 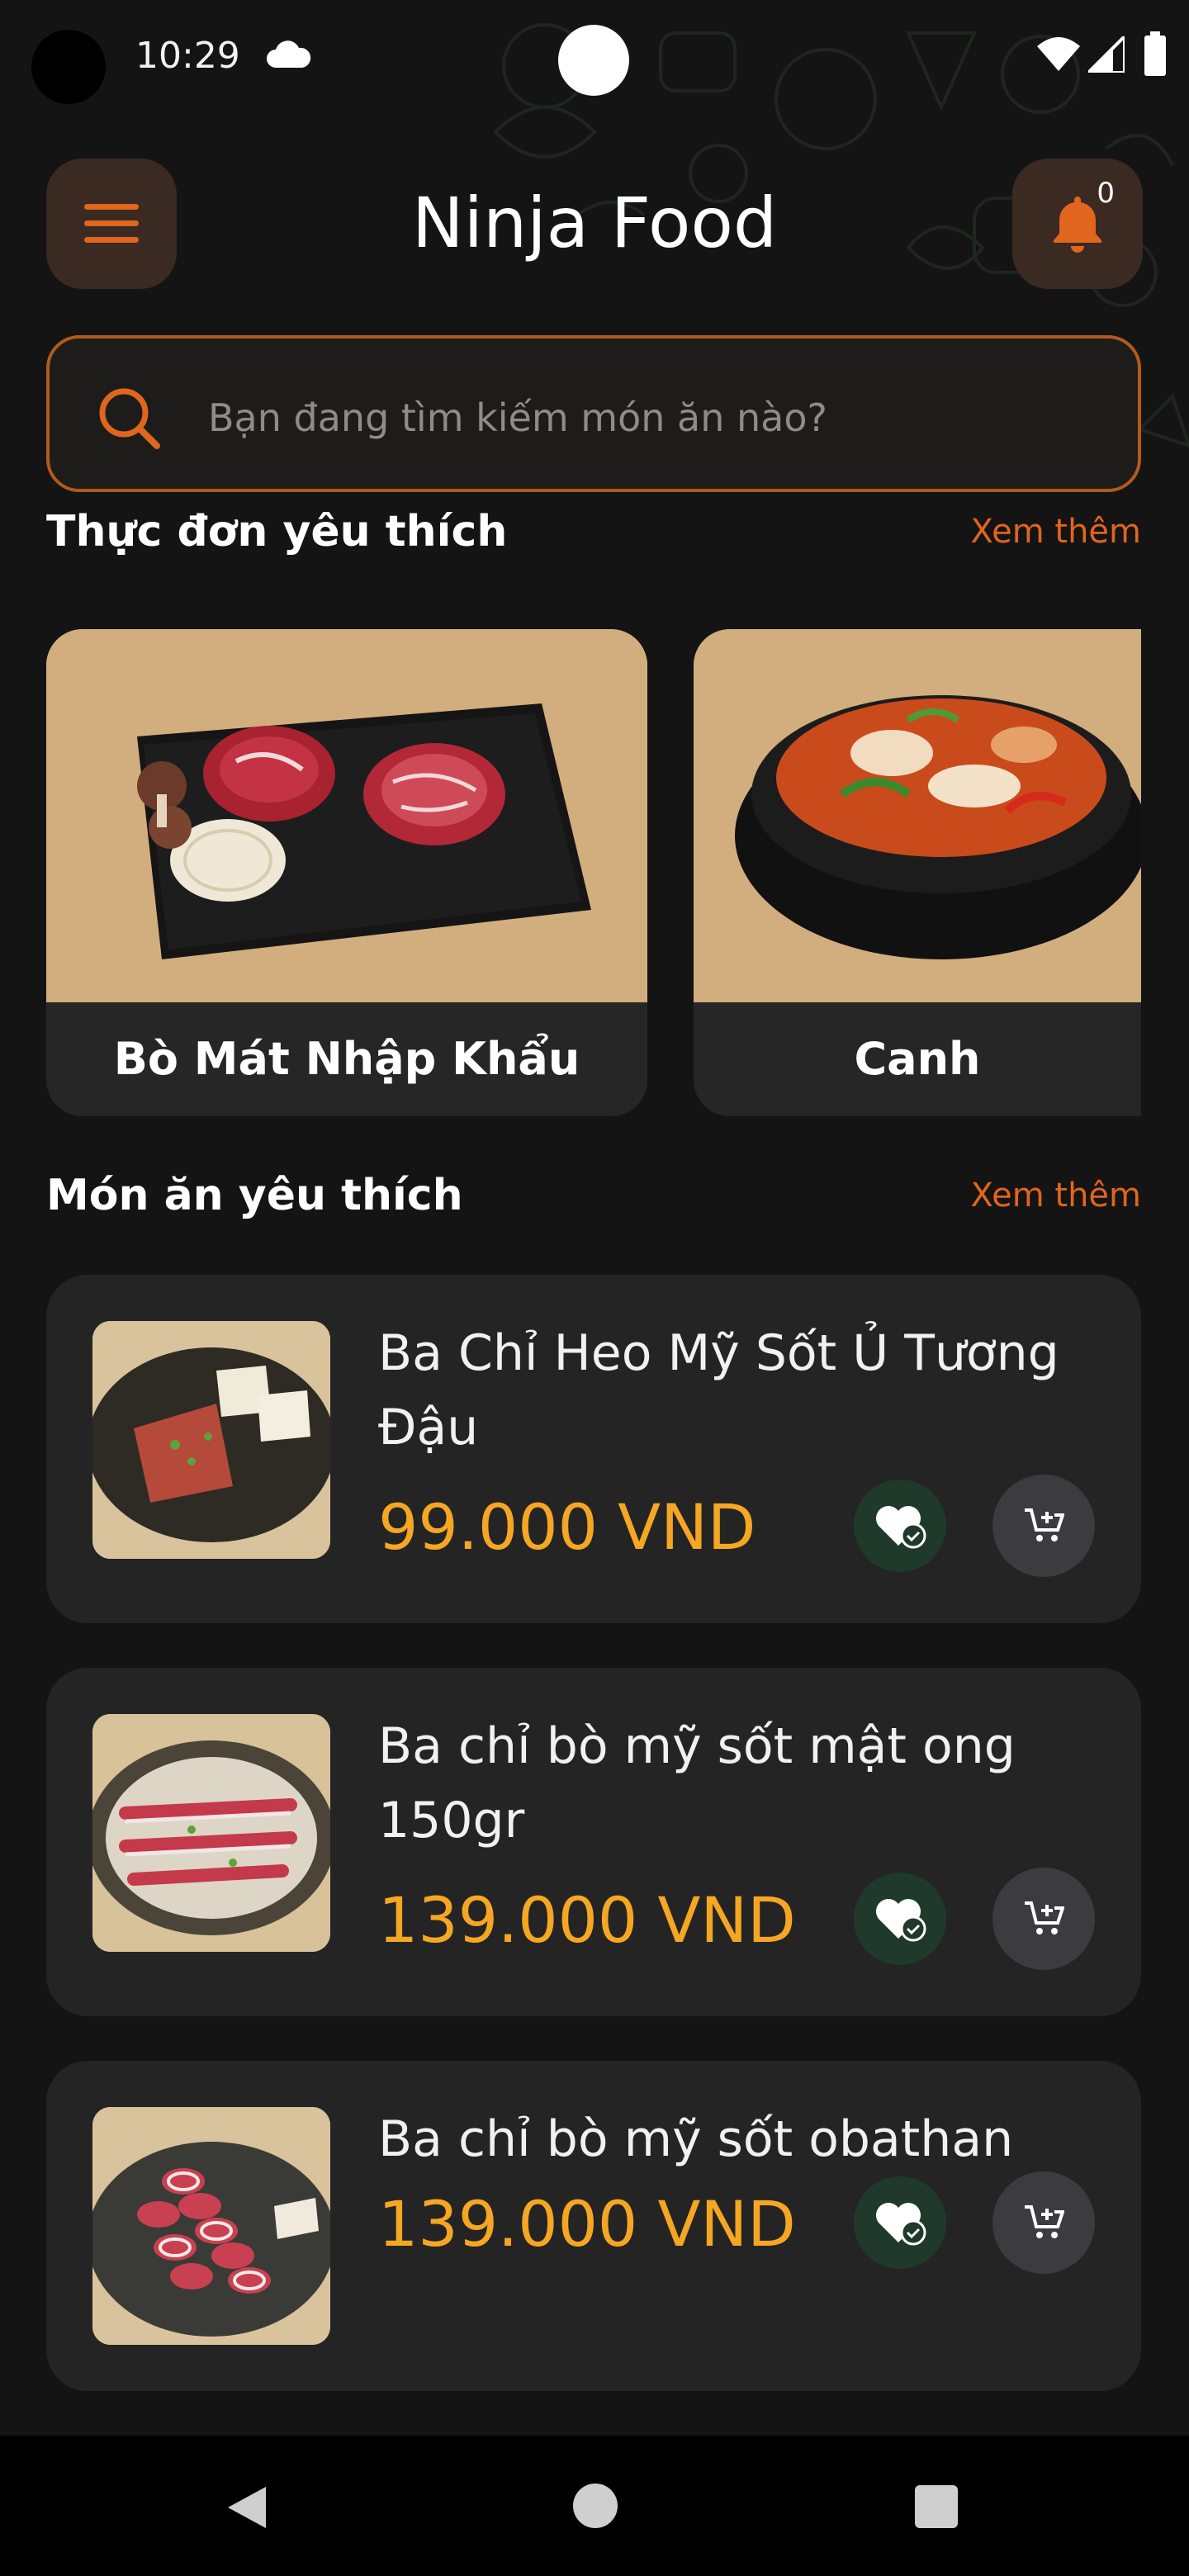 I want to click on status-bar: 10:29, so click(x=594, y=58).